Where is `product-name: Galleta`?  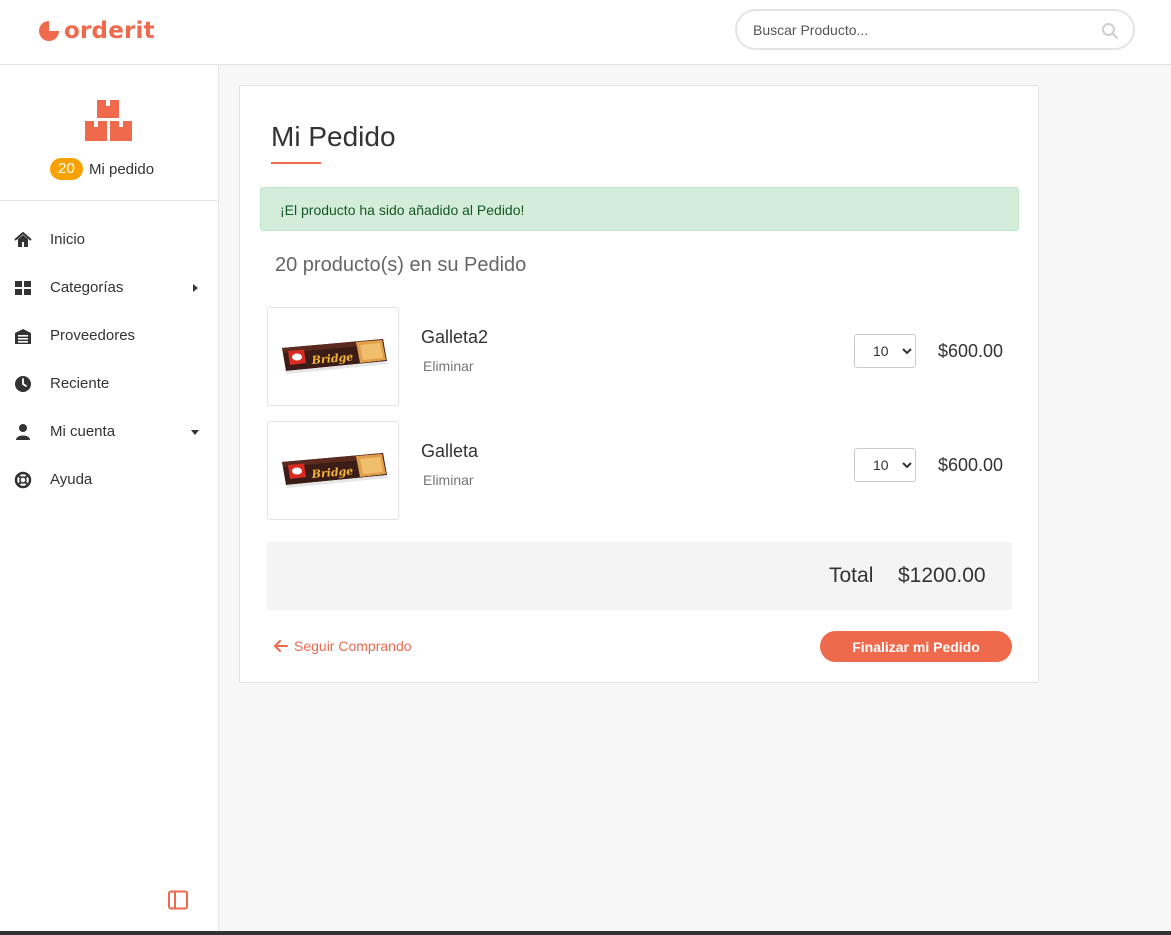
product-name: Galleta is located at coordinates (450, 451).